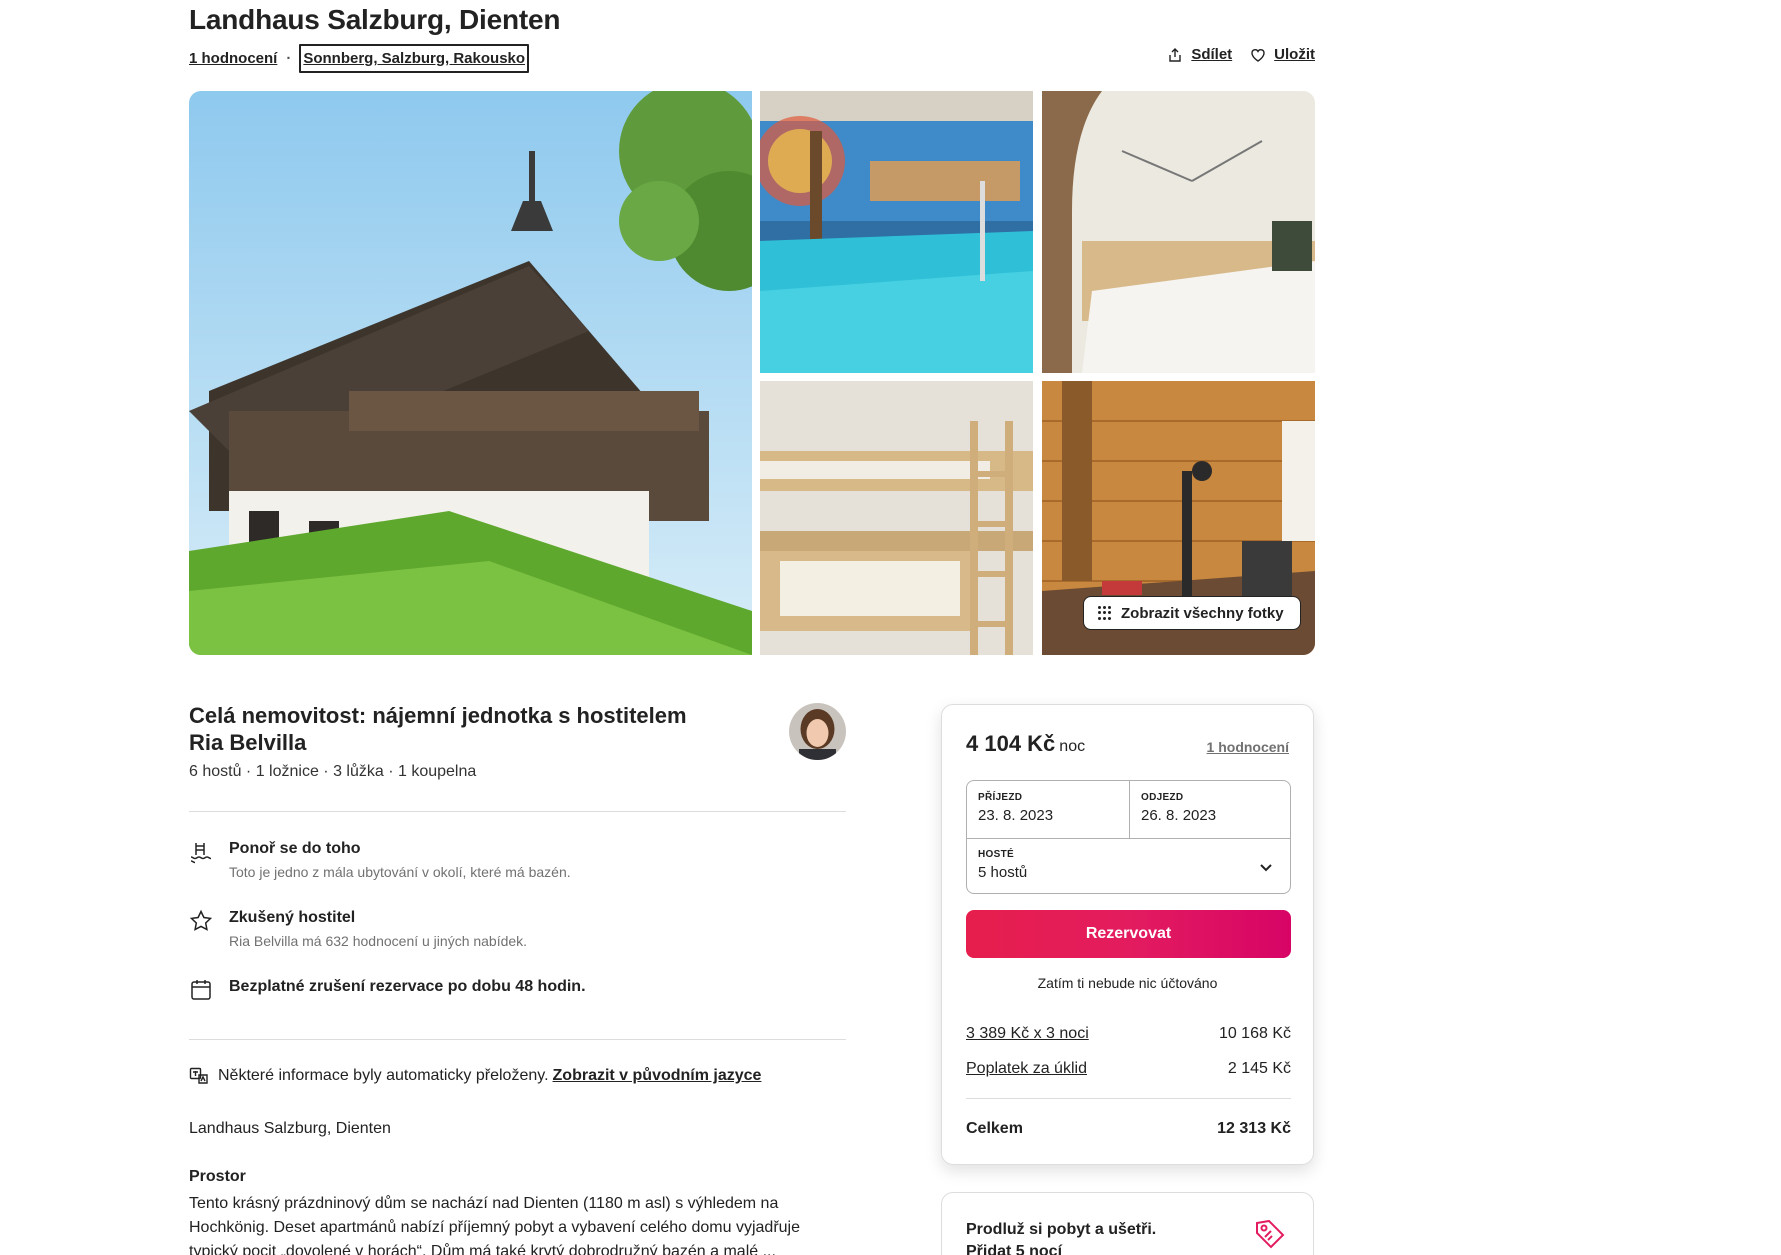 The width and height of the screenshot is (1781, 1255). I want to click on checkout-field: ODJEZD 26. 8. 2023, so click(1211, 809).